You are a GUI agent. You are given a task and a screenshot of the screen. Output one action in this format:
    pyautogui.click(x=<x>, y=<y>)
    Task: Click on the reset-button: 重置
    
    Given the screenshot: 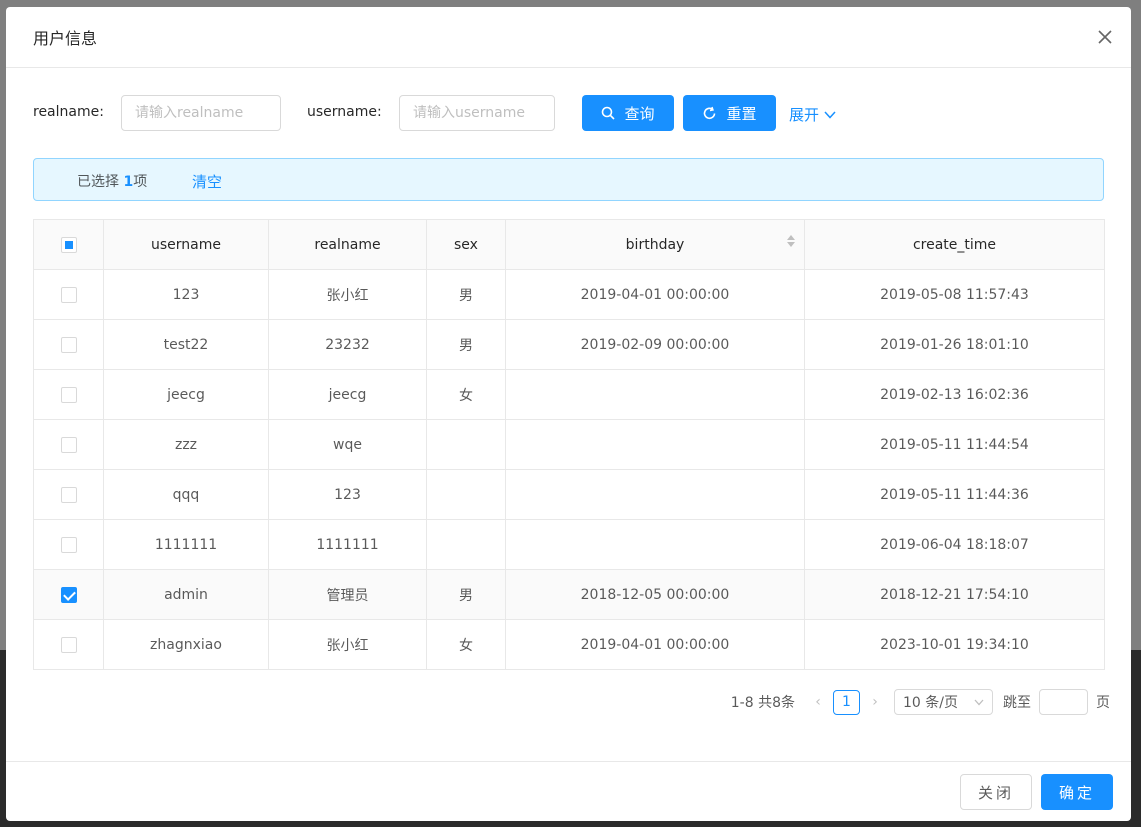 What is the action you would take?
    pyautogui.click(x=729, y=113)
    